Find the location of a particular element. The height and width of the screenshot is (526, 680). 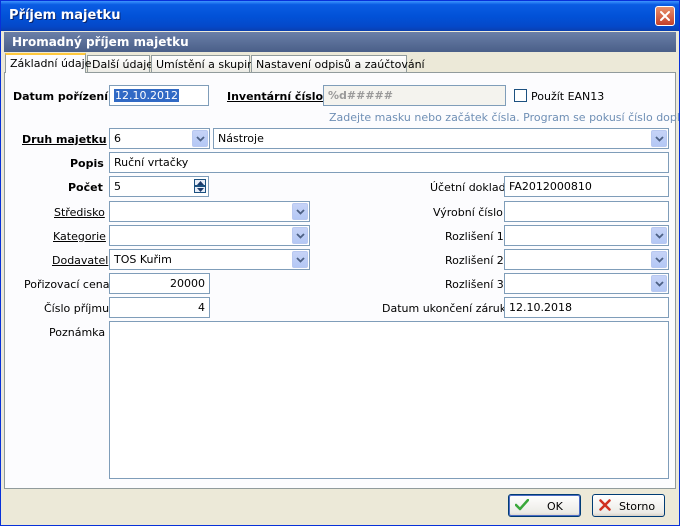

kategorie-dropdown-button is located at coordinates (300, 235).